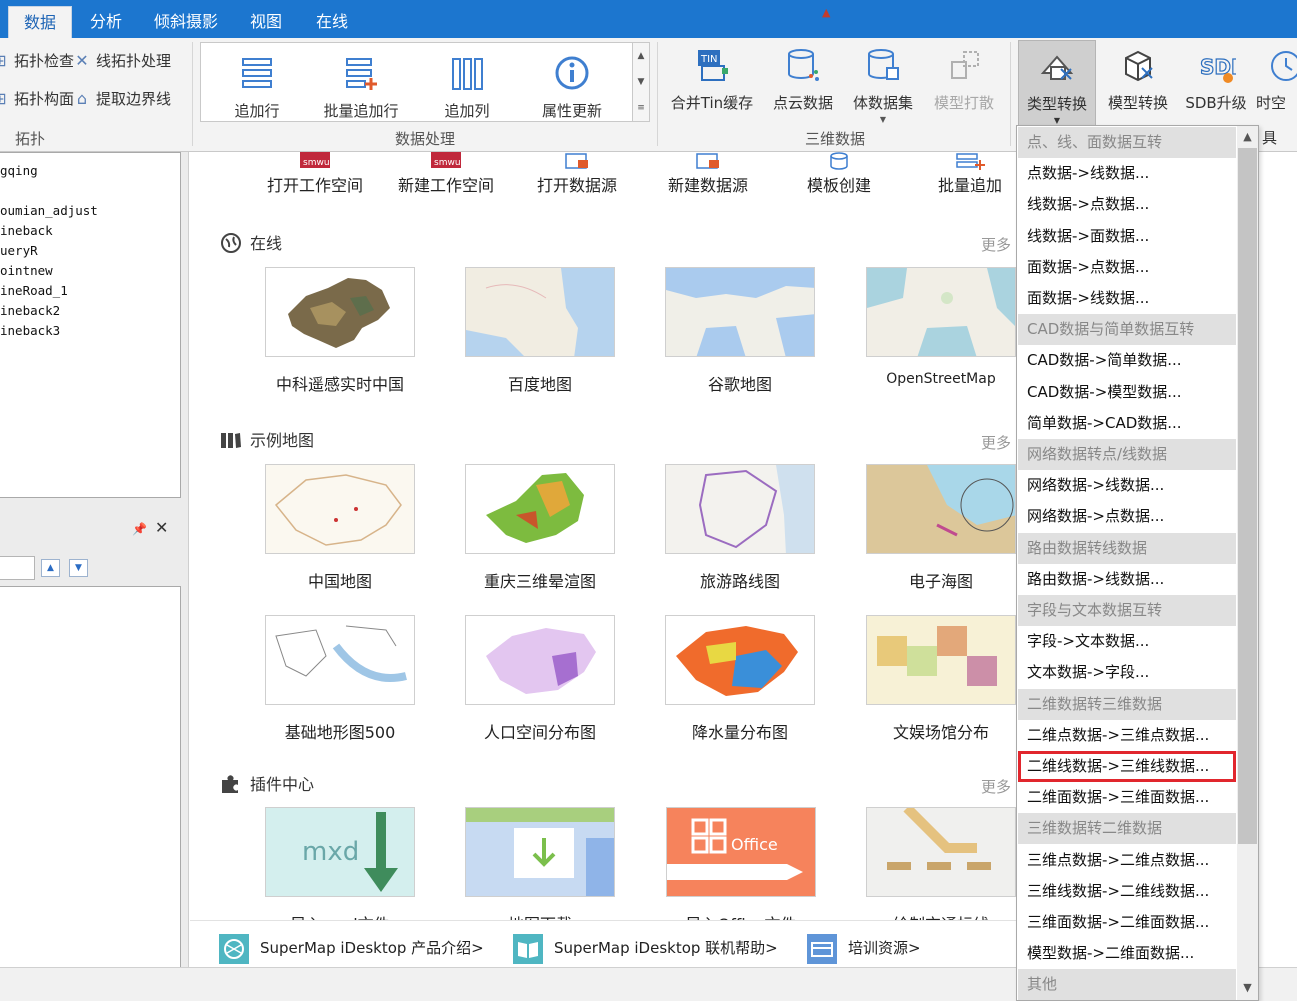 The image size is (1297, 1001). Describe the element at coordinates (1057, 83) in the screenshot. I see `type-convert-button: 类型转换 ▼` at that location.